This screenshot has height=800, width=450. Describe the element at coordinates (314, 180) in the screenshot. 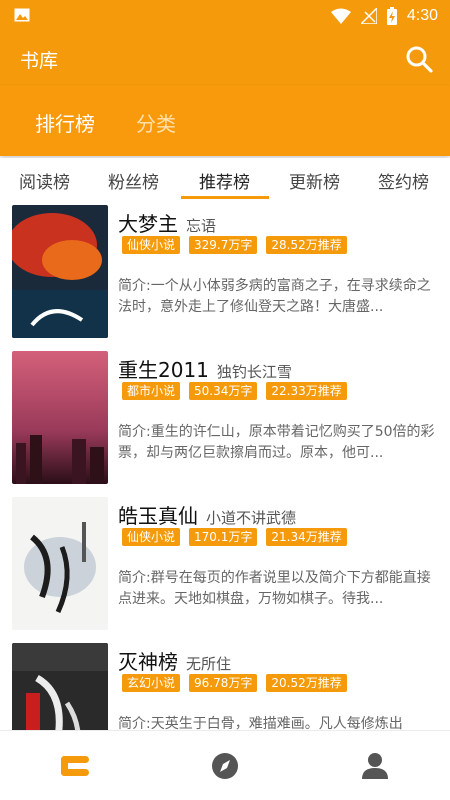

I see `subtab-update: 更新榜` at that location.